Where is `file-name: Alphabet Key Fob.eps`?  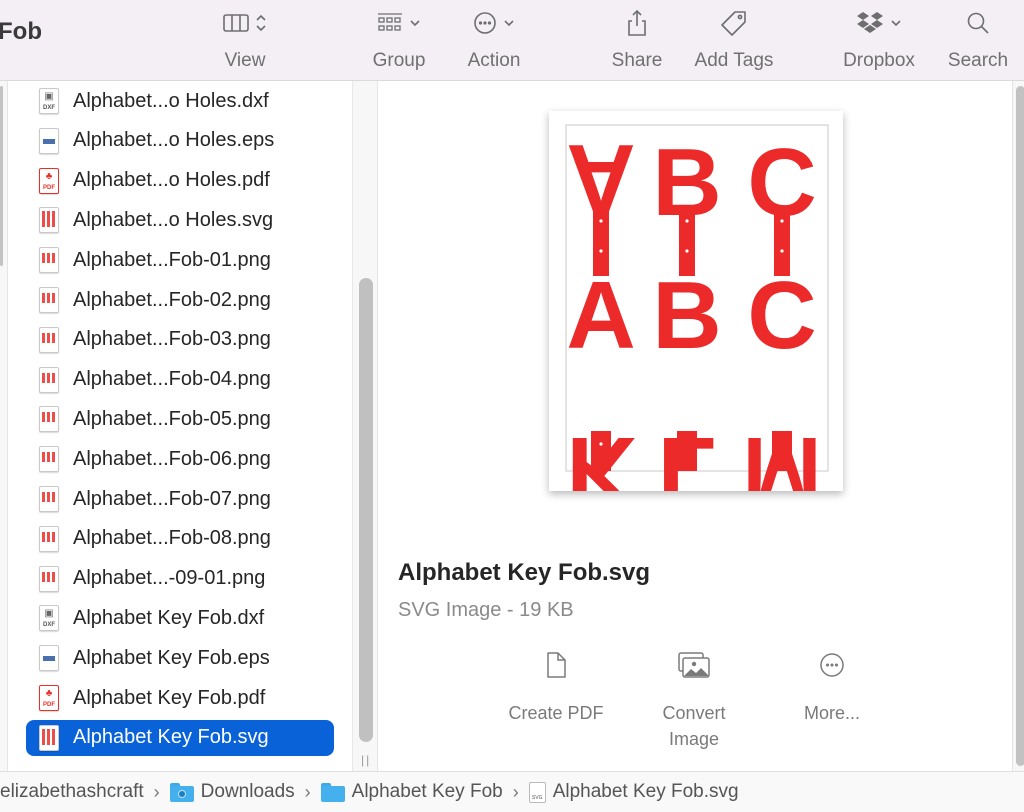 file-name: Alphabet Key Fob.eps is located at coordinates (171, 657).